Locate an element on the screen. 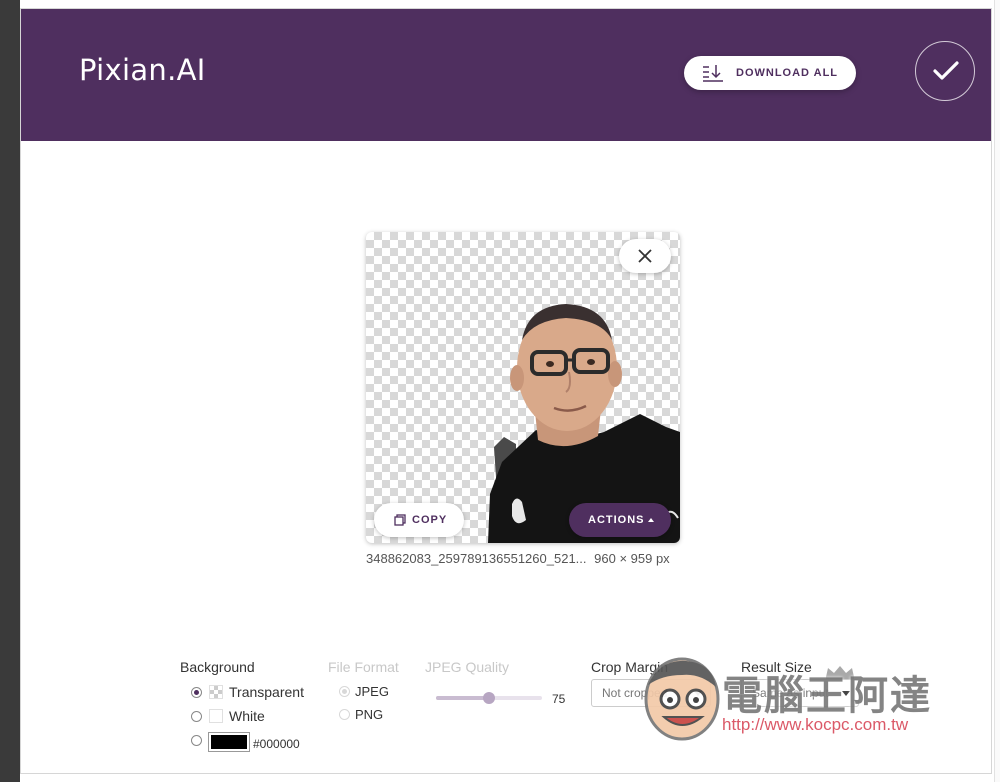 The height and width of the screenshot is (782, 1000). custom-color-picker is located at coordinates (229, 742).